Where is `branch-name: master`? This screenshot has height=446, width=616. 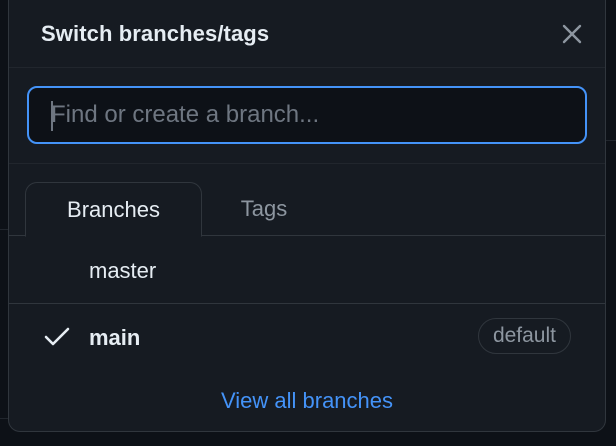
branch-name: master is located at coordinates (123, 270).